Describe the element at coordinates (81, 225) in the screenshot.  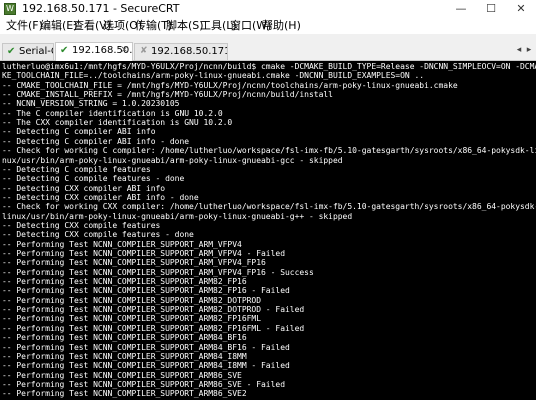
I see `terminal-line: -- Detecting CXX compile features` at that location.